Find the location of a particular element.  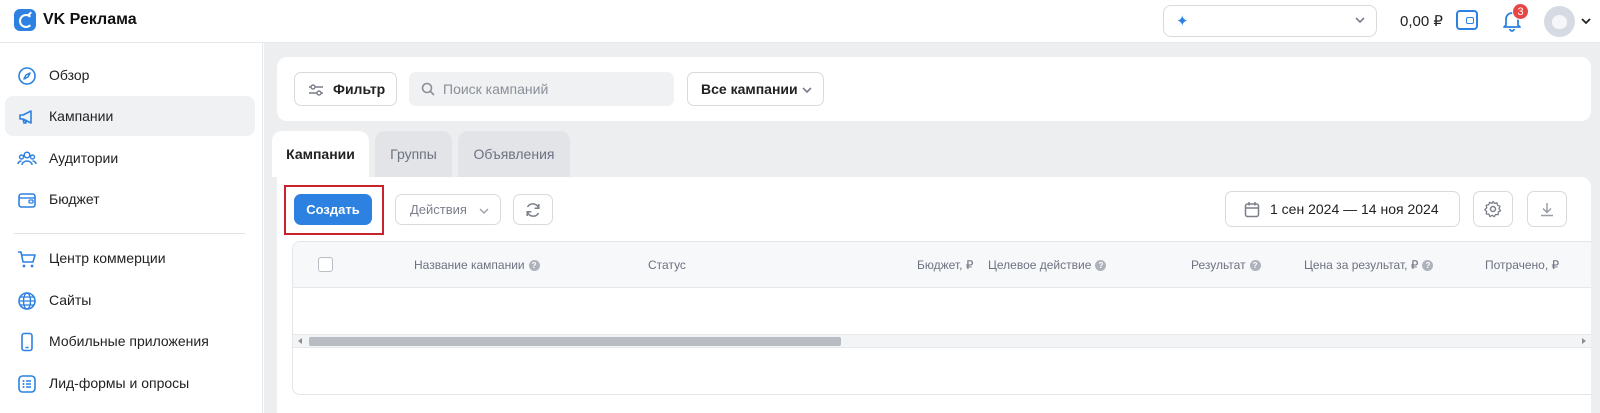

sidebar-divider is located at coordinates (129, 233).